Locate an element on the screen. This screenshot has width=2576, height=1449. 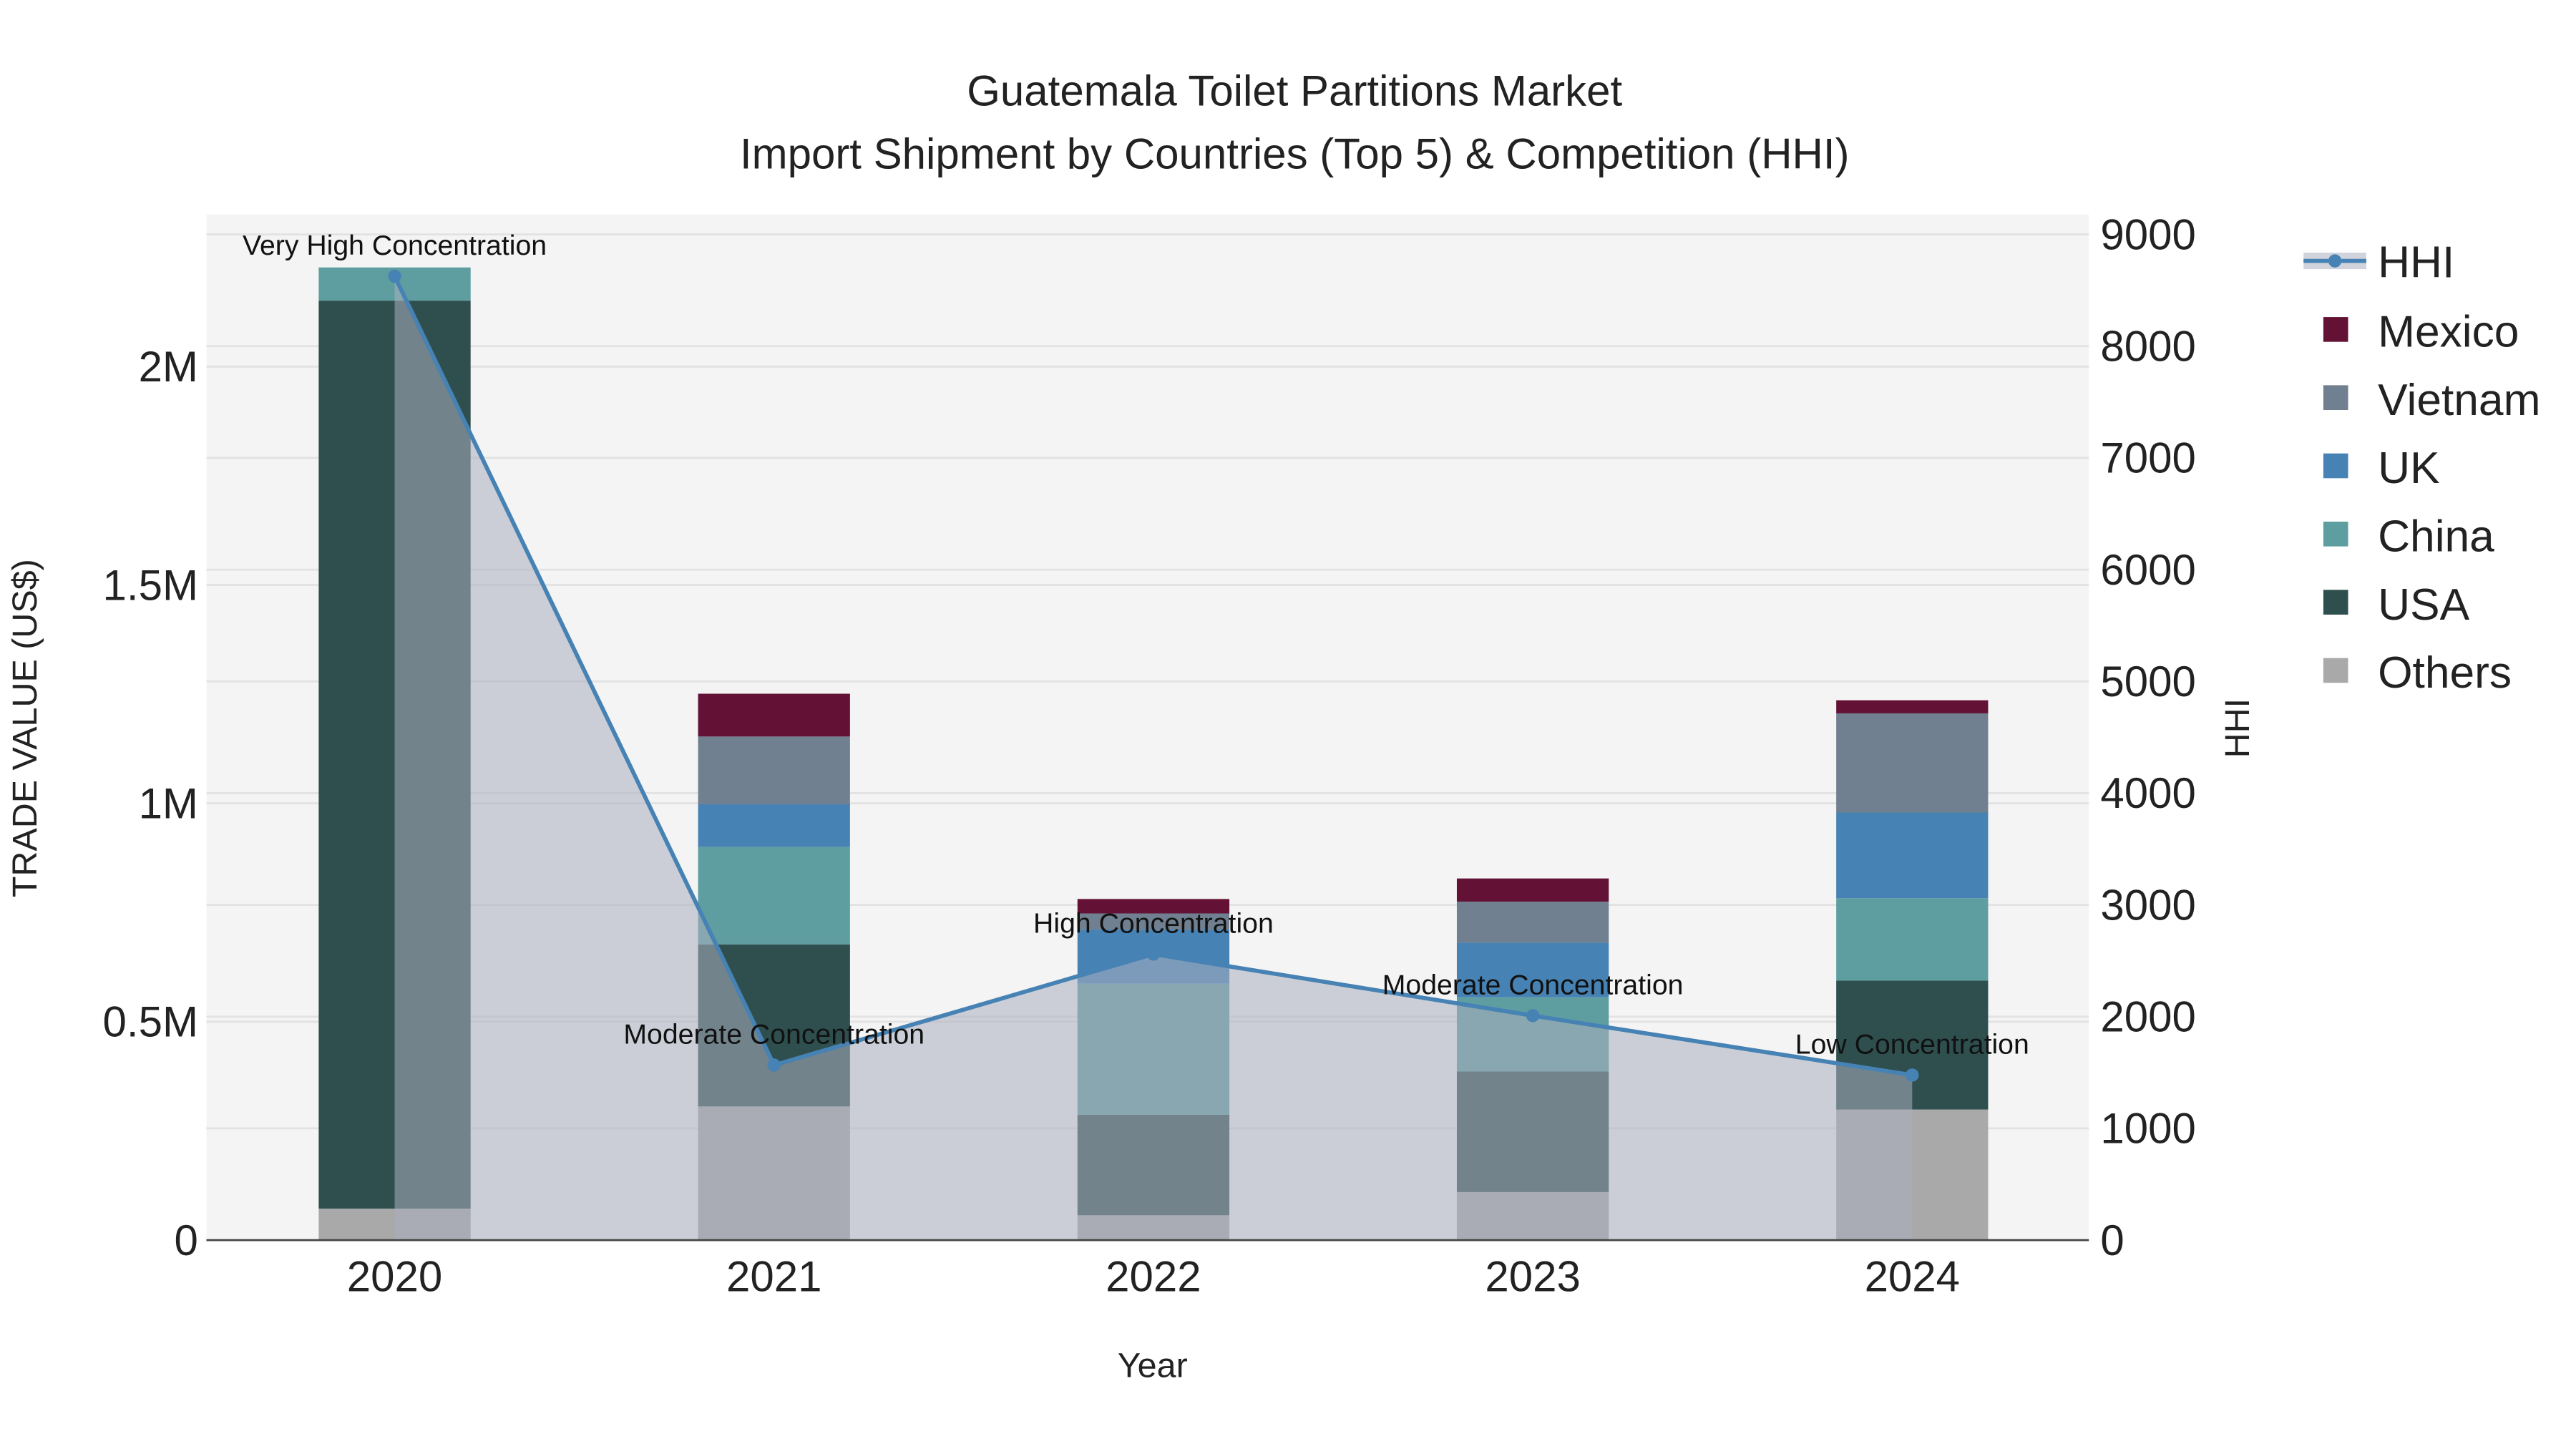
y2-tick-label: 9000 is located at coordinates (2147, 234).